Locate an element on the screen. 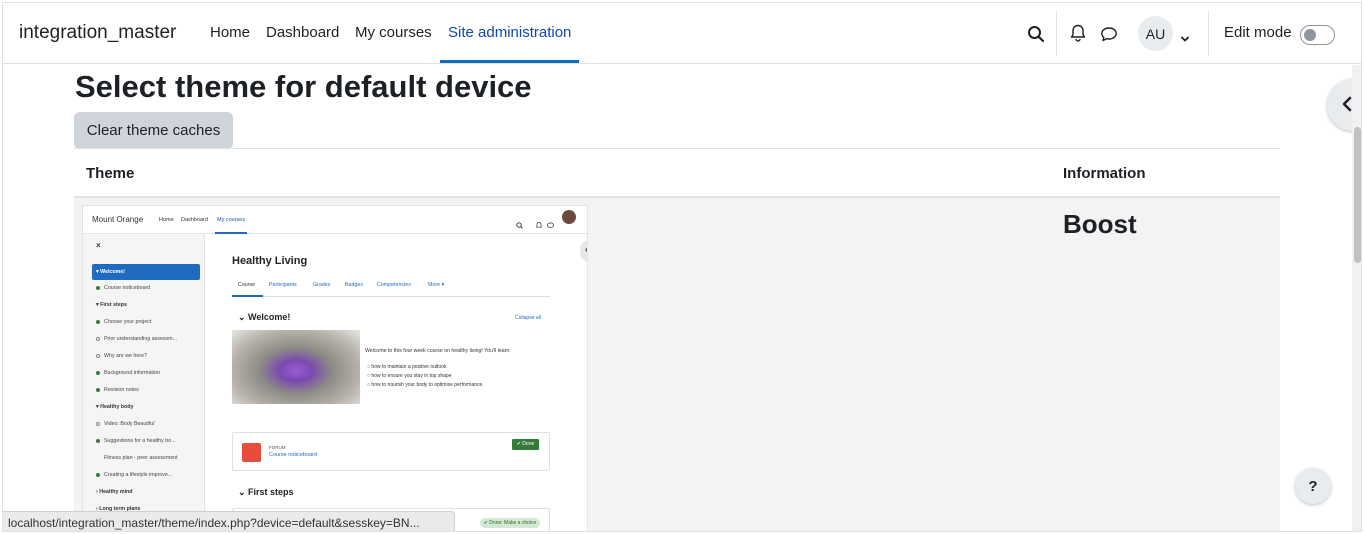 The width and height of the screenshot is (1364, 534). chevron-down-icon is located at coordinates (1185, 39).